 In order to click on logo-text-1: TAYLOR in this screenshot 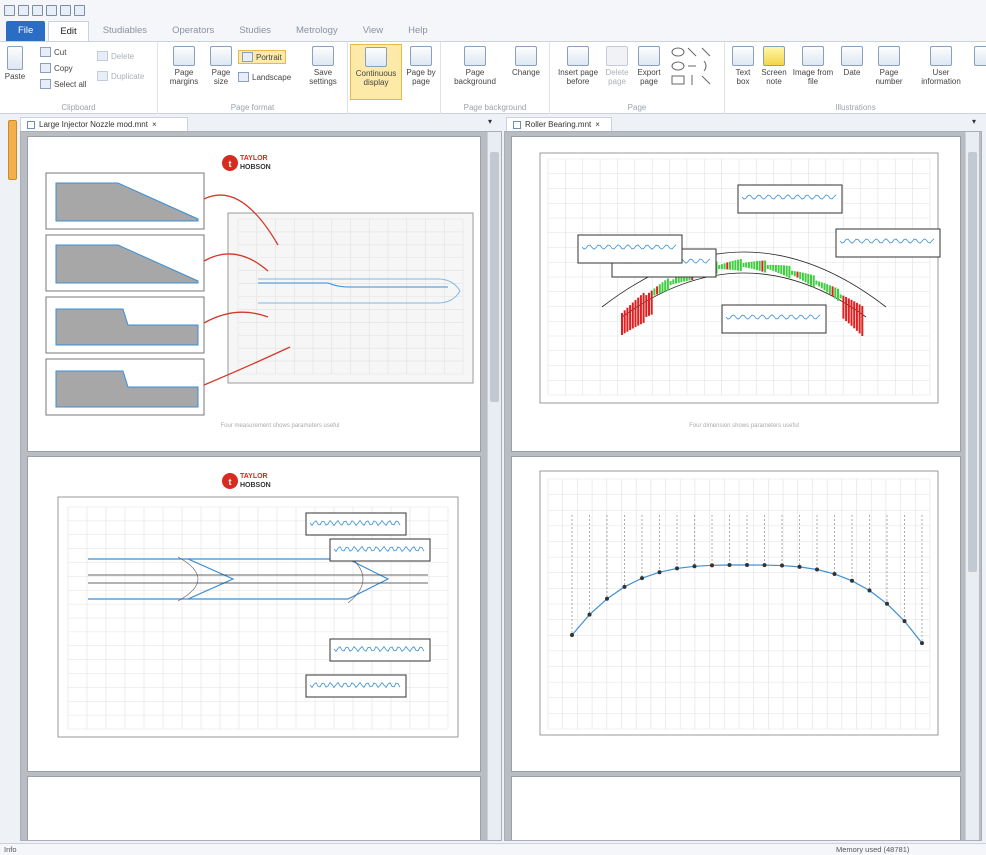, I will do `click(254, 158)`.